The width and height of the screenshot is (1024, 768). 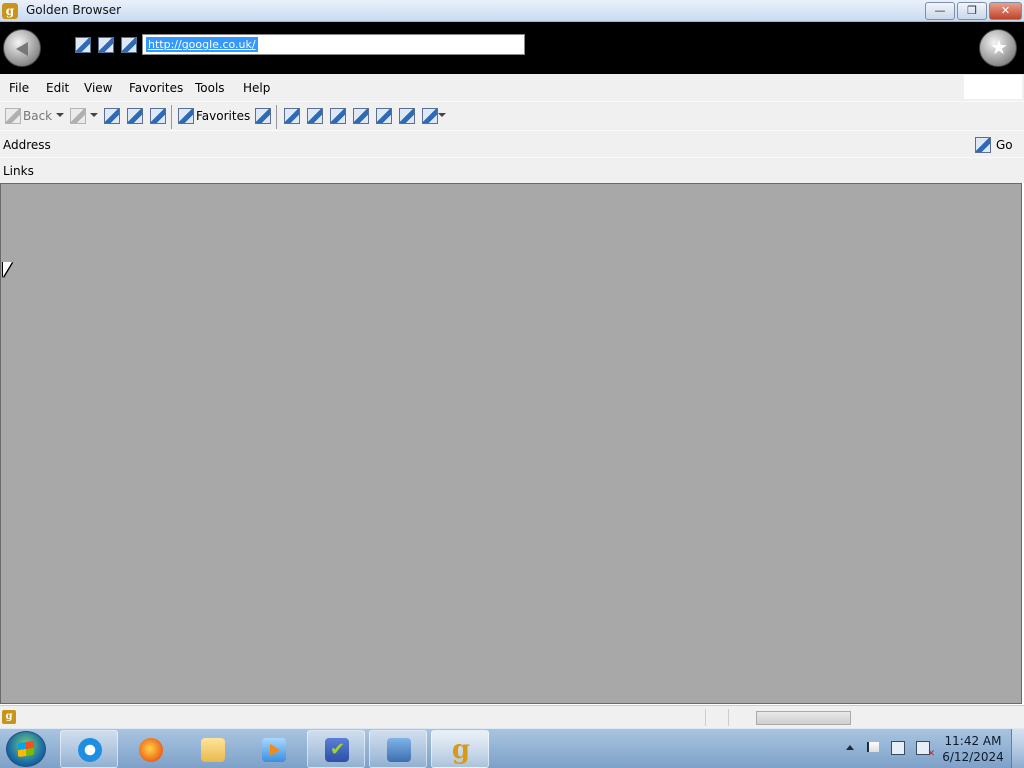 I want to click on stop-icon, so click(x=112, y=116).